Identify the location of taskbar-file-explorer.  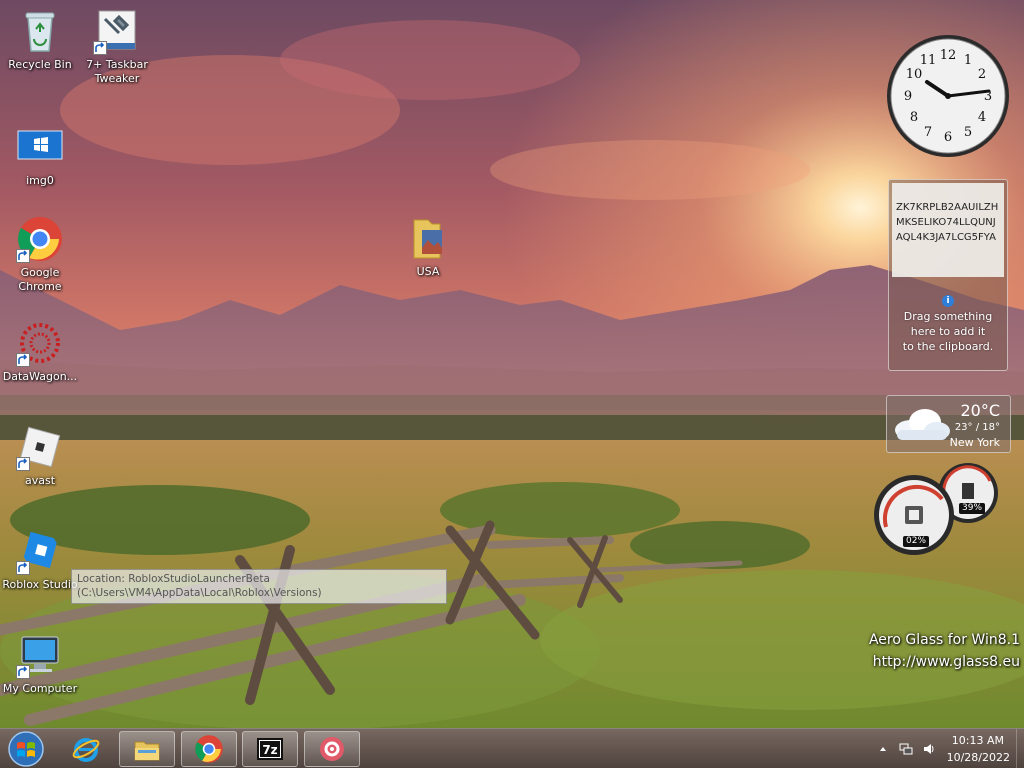
(147, 749).